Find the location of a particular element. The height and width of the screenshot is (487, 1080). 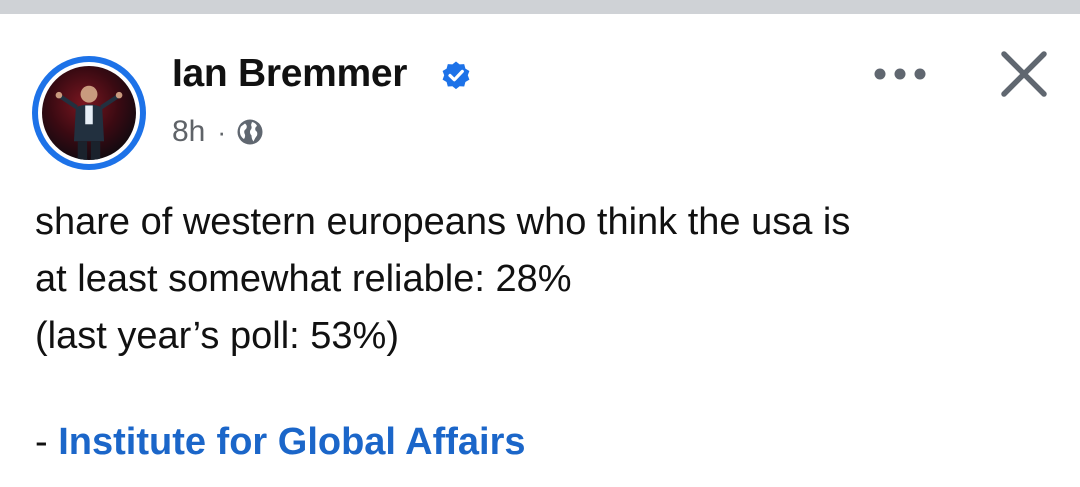

avatar-ring is located at coordinates (89, 113).